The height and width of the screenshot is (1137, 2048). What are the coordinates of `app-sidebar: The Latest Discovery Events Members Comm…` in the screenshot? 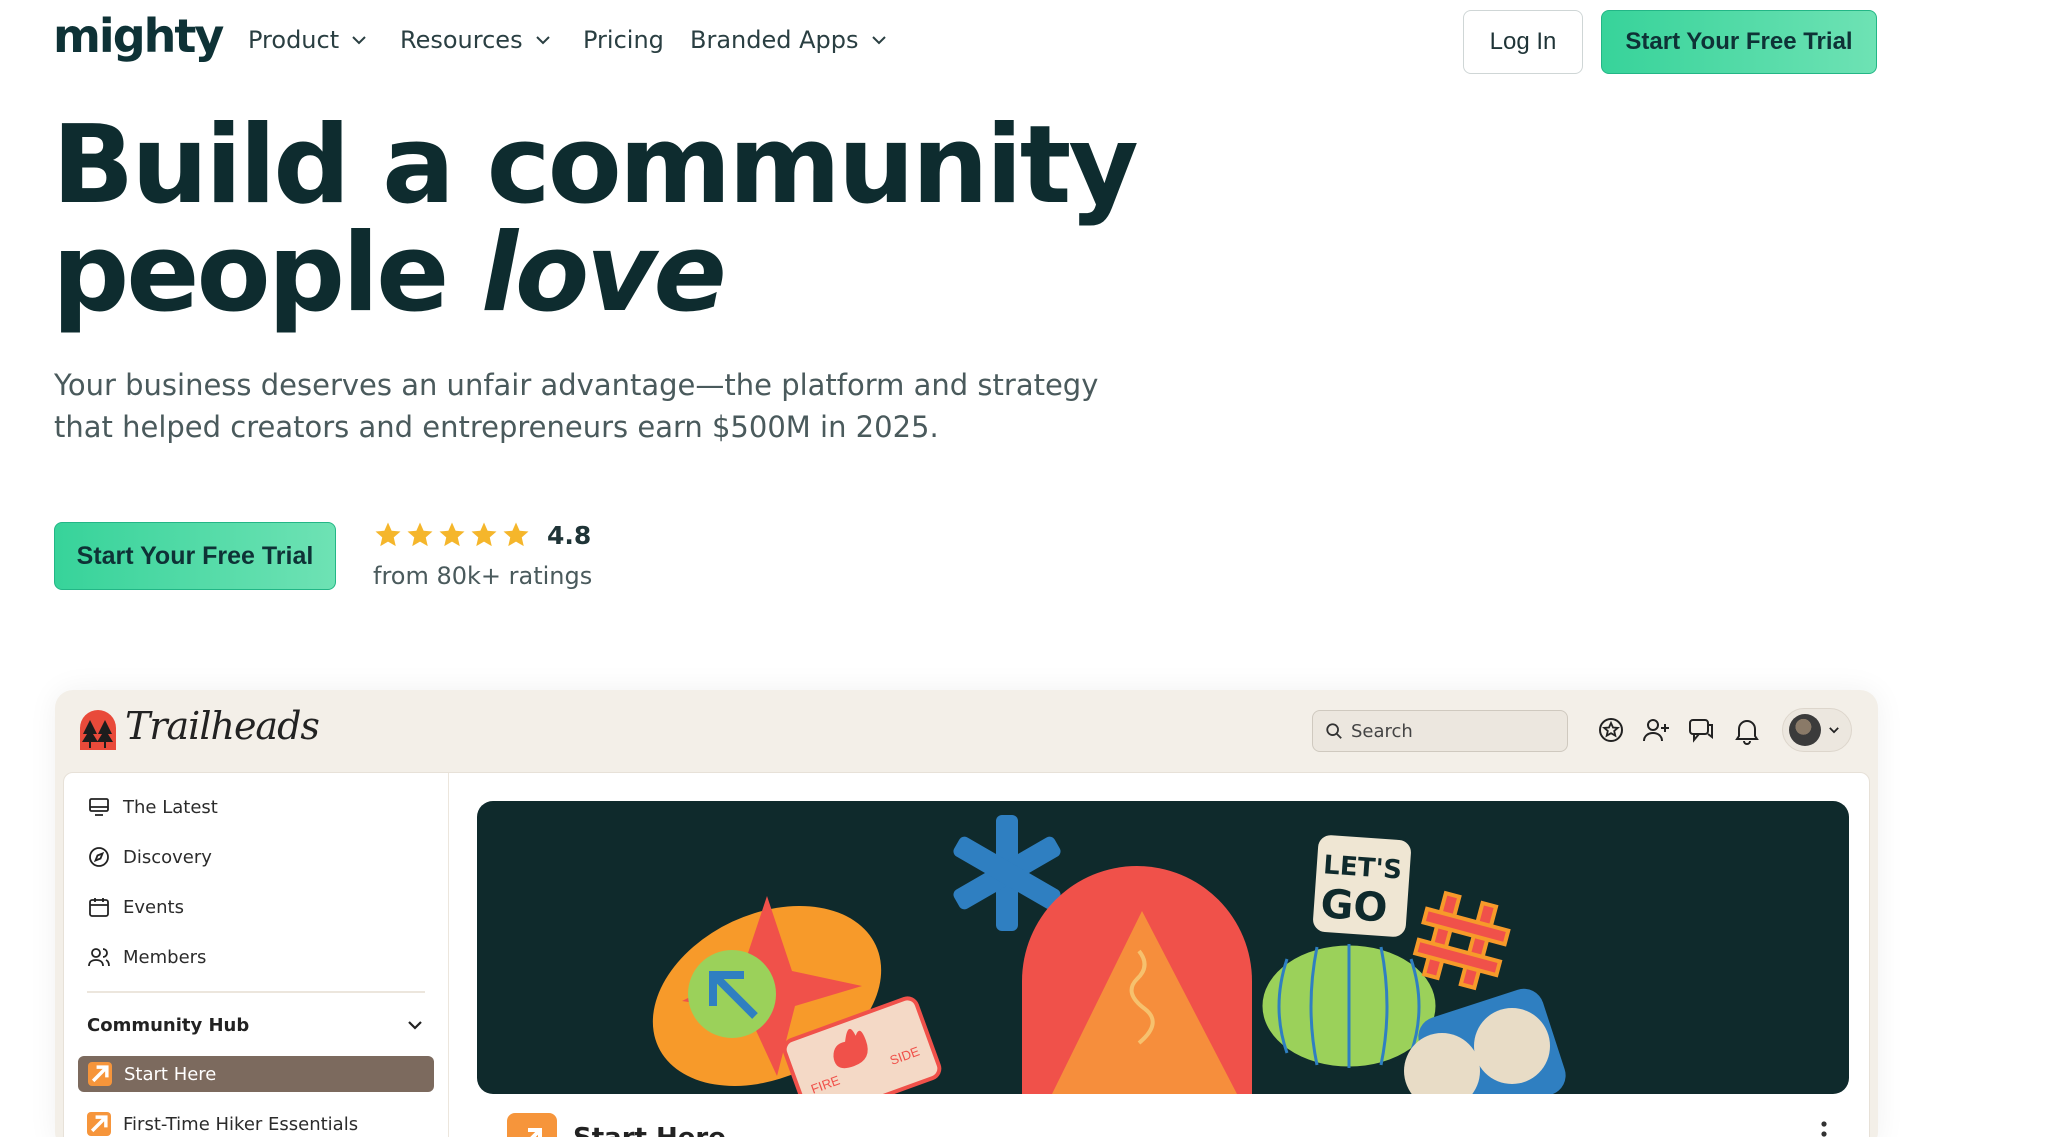 It's located at (256, 955).